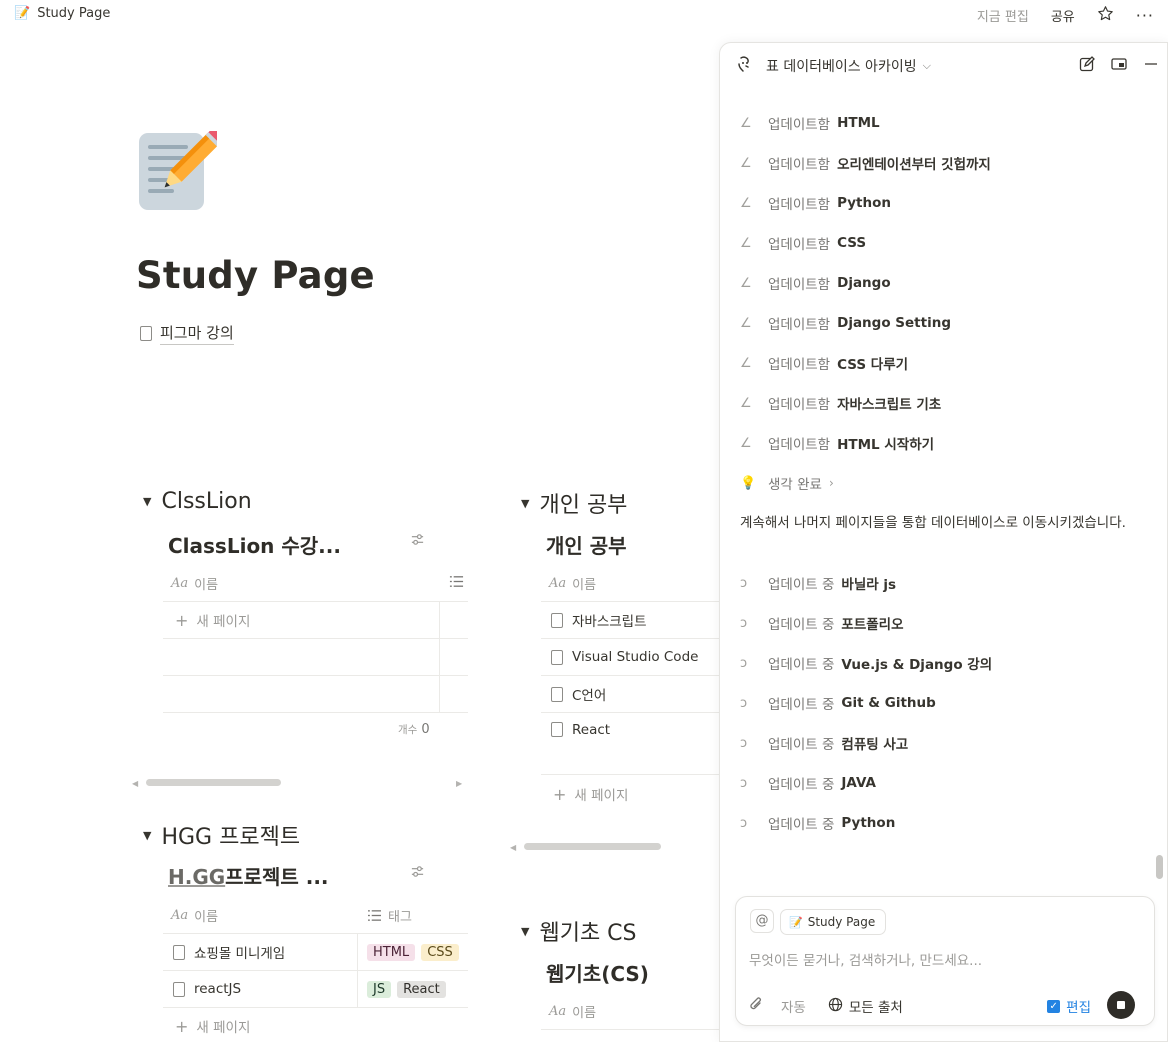 This screenshot has width=1168, height=1042. I want to click on item-object: Vue.js & Django 강의, so click(917, 665).